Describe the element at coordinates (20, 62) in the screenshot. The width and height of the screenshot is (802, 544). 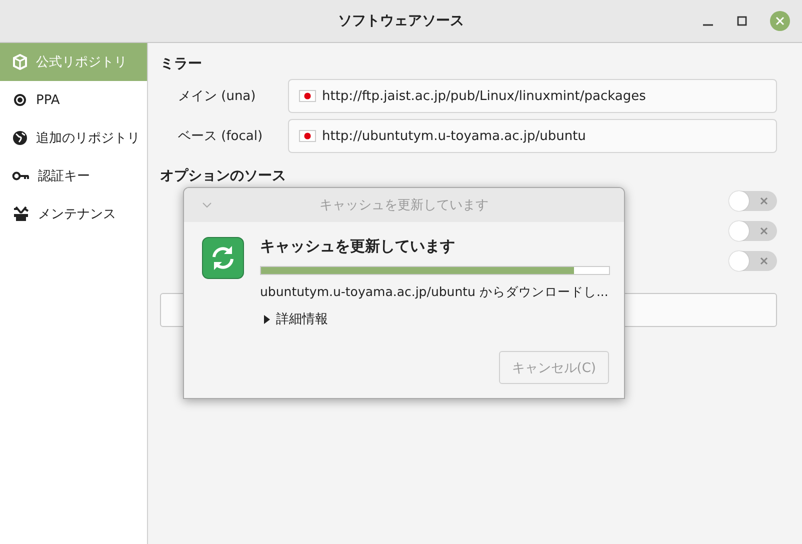
I see `cube-icon` at that location.